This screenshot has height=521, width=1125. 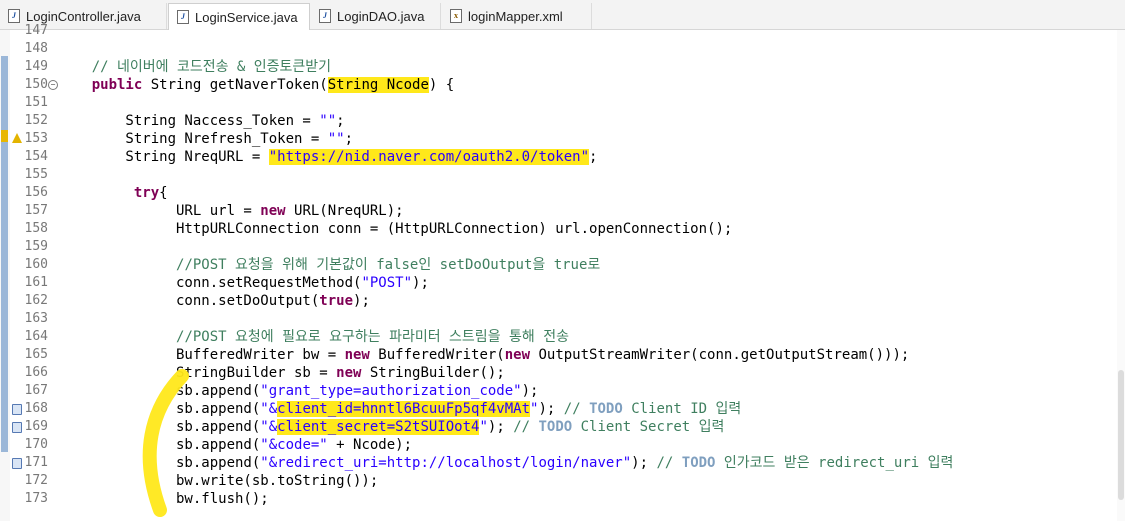 I want to click on line-number: 152, so click(x=36, y=120).